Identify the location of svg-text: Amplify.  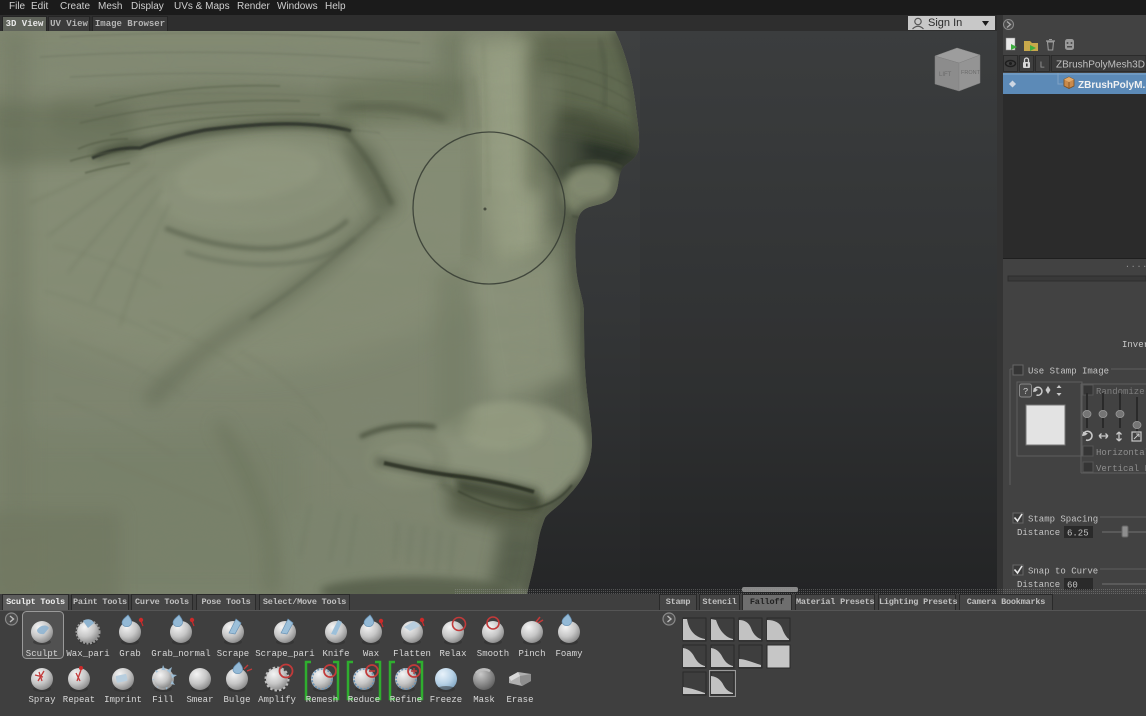
(277, 700).